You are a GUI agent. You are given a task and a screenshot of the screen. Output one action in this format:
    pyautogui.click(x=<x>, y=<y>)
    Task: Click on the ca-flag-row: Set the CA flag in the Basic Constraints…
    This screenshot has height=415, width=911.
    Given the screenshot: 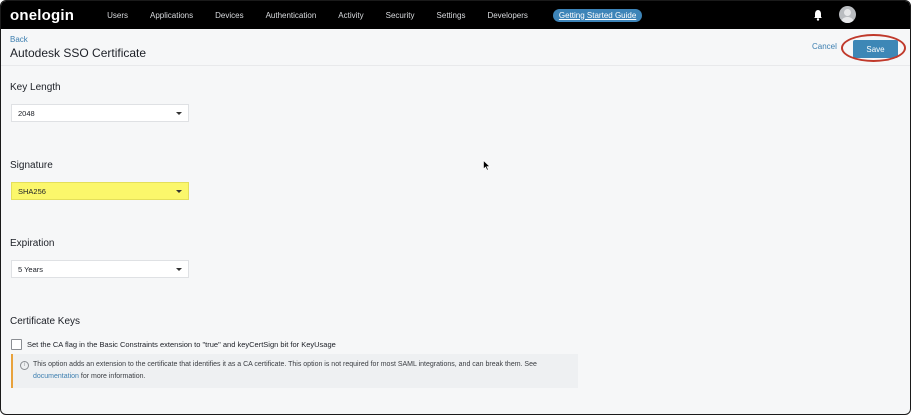 What is the action you would take?
    pyautogui.click(x=173, y=344)
    